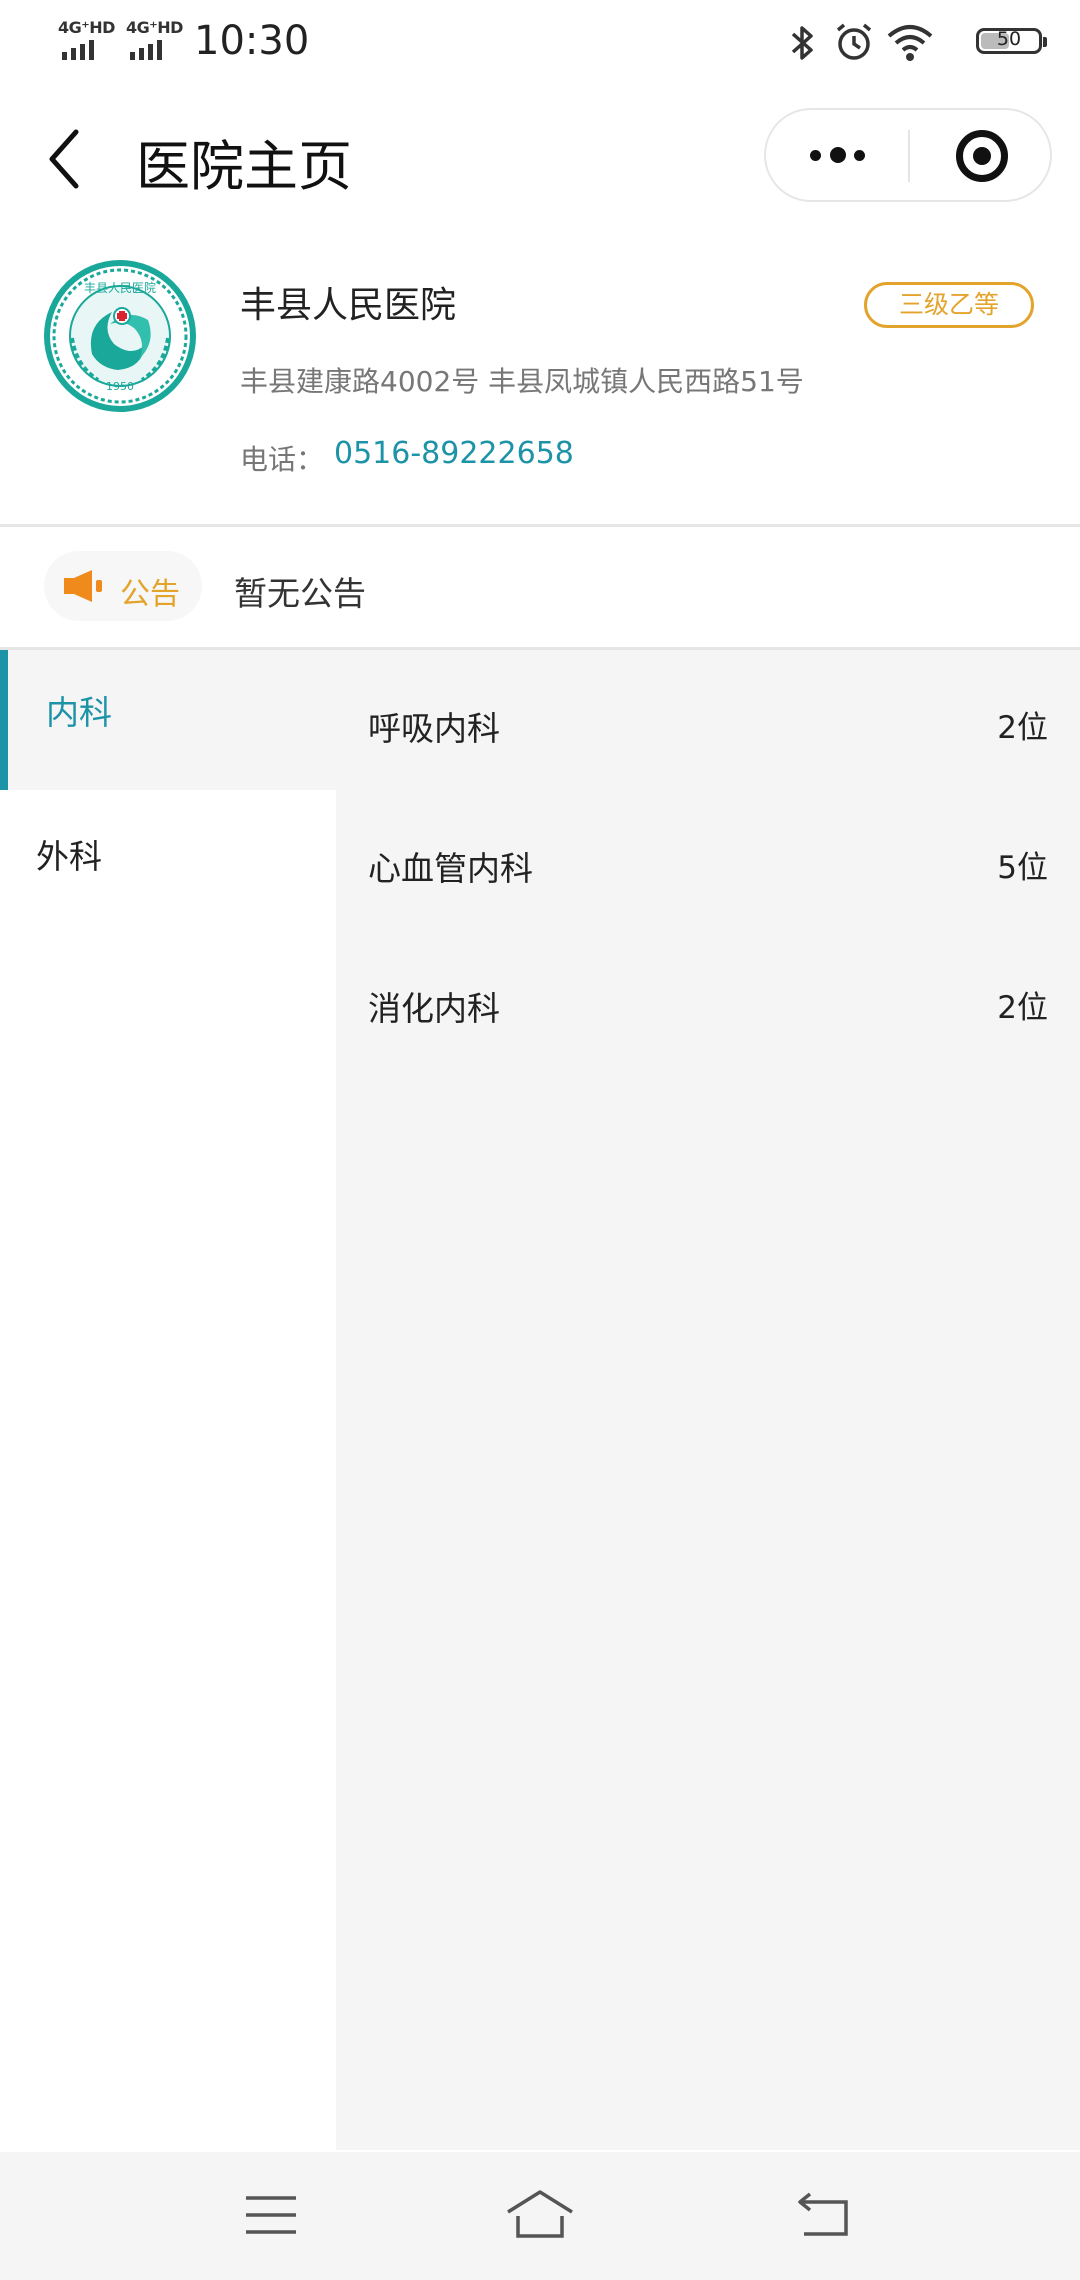  I want to click on hospital-name: 丰县人民医院, so click(348, 305).